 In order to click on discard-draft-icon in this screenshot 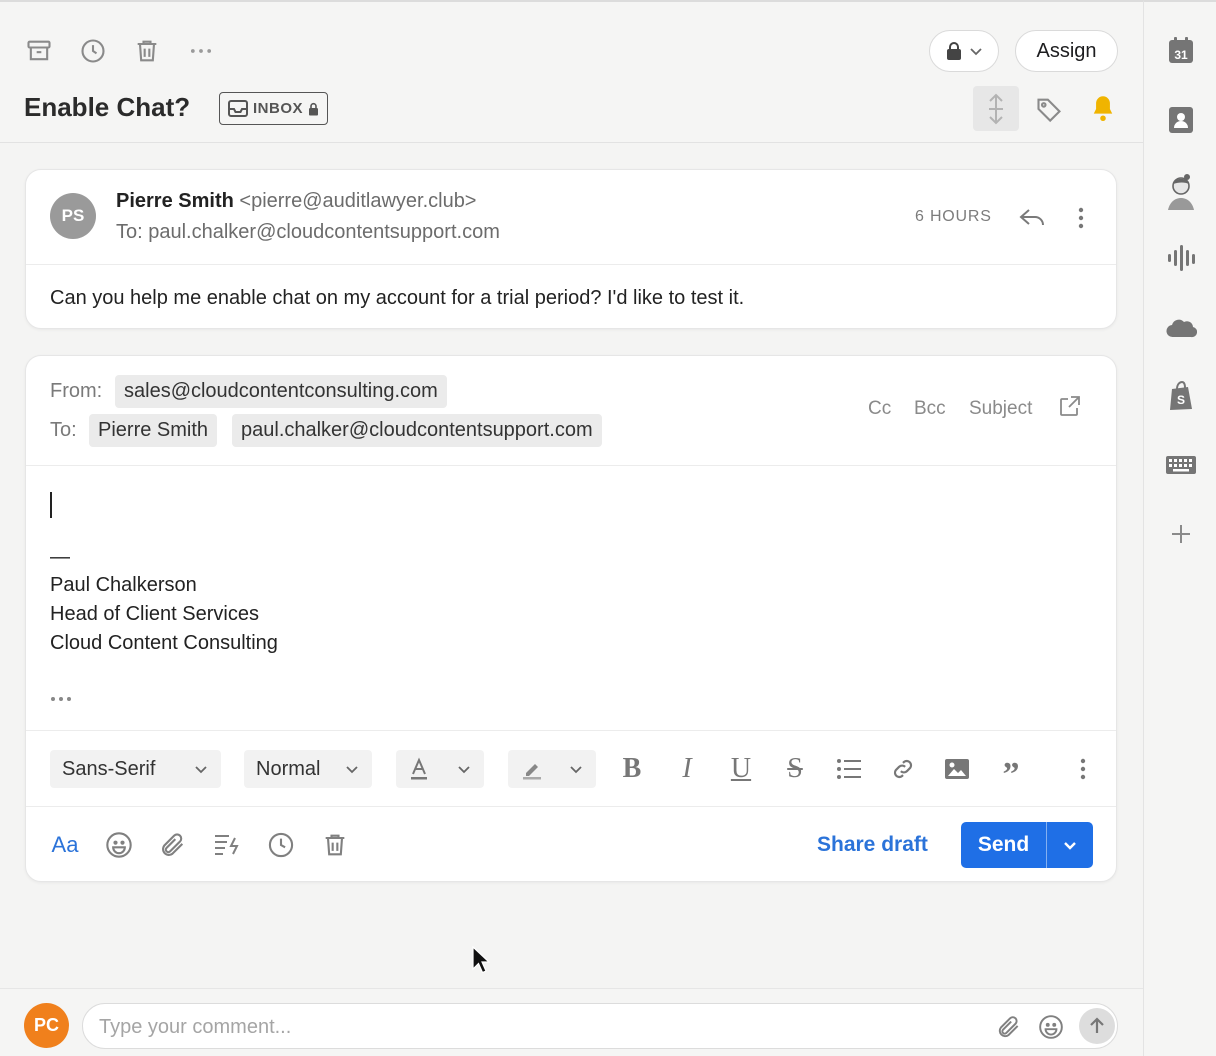, I will do `click(335, 845)`.